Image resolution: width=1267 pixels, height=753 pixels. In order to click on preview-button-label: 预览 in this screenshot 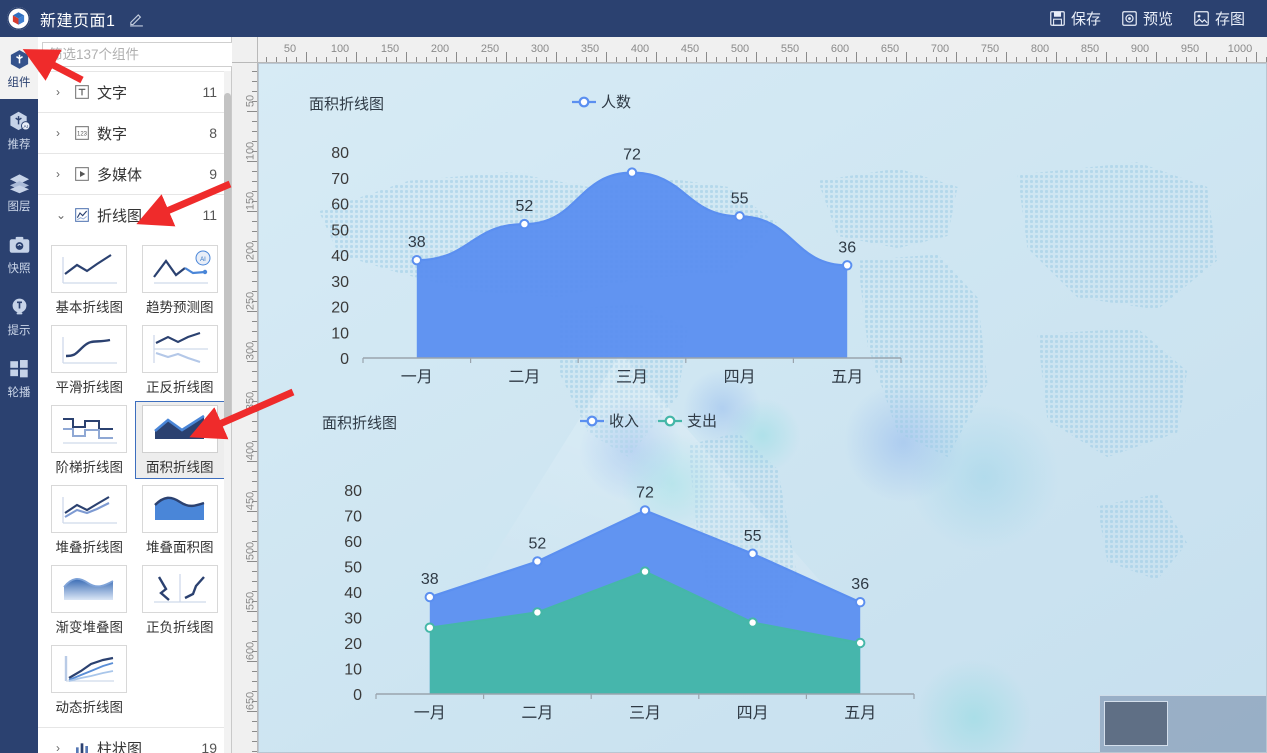, I will do `click(1157, 19)`.